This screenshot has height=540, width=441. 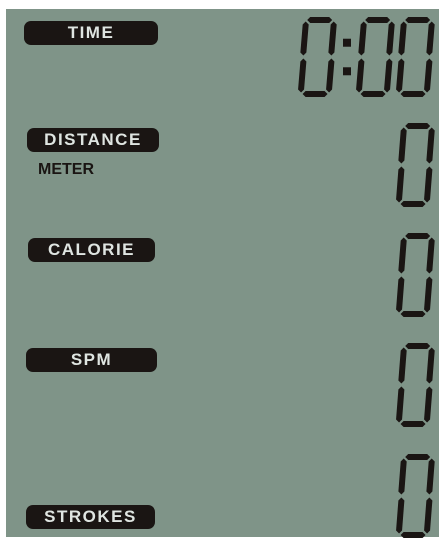 What do you see at coordinates (90, 517) in the screenshot?
I see `strokes-label: STROKES` at bounding box center [90, 517].